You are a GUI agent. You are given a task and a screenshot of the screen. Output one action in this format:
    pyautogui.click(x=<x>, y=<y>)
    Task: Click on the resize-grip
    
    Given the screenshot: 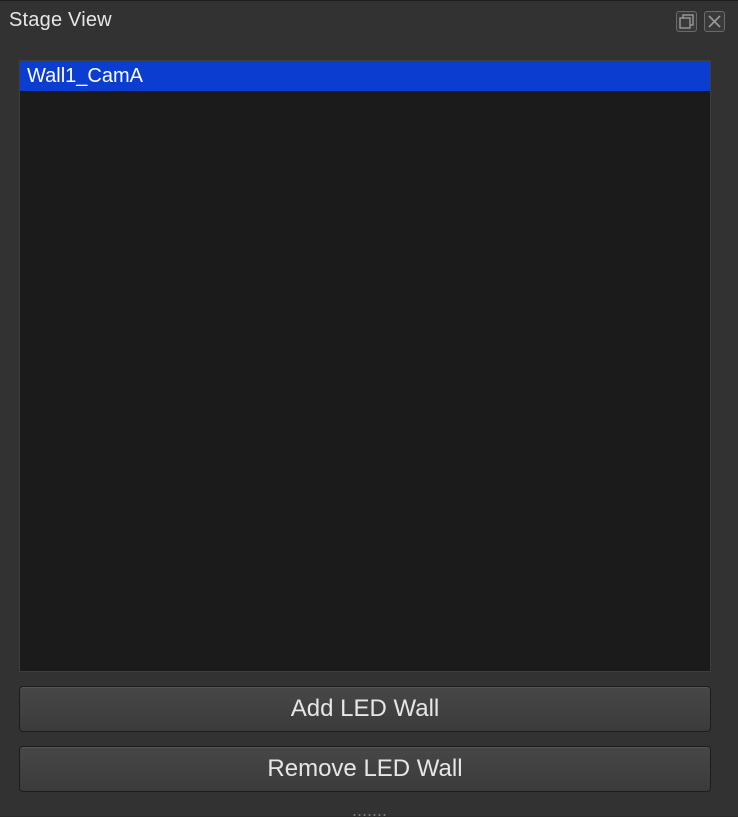 What is the action you would take?
    pyautogui.click(x=370, y=815)
    